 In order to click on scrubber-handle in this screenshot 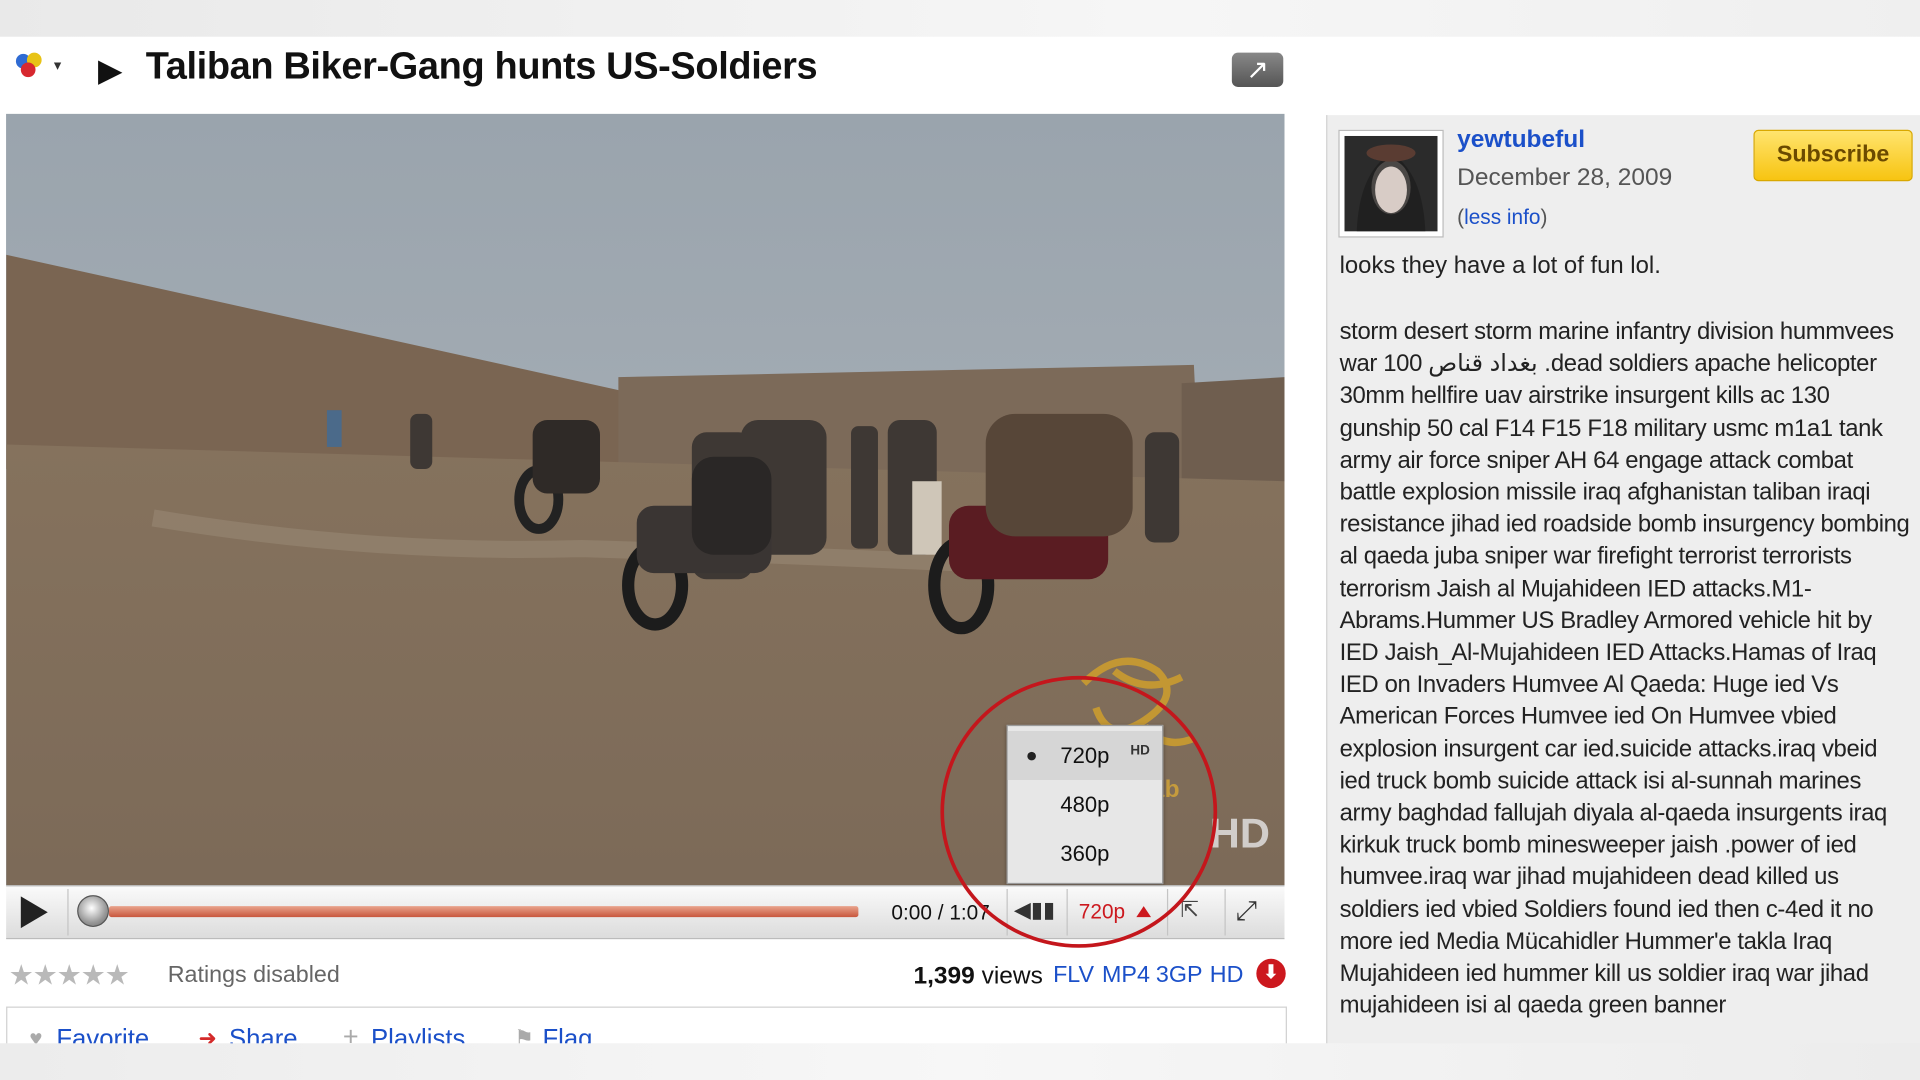, I will do `click(93, 911)`.